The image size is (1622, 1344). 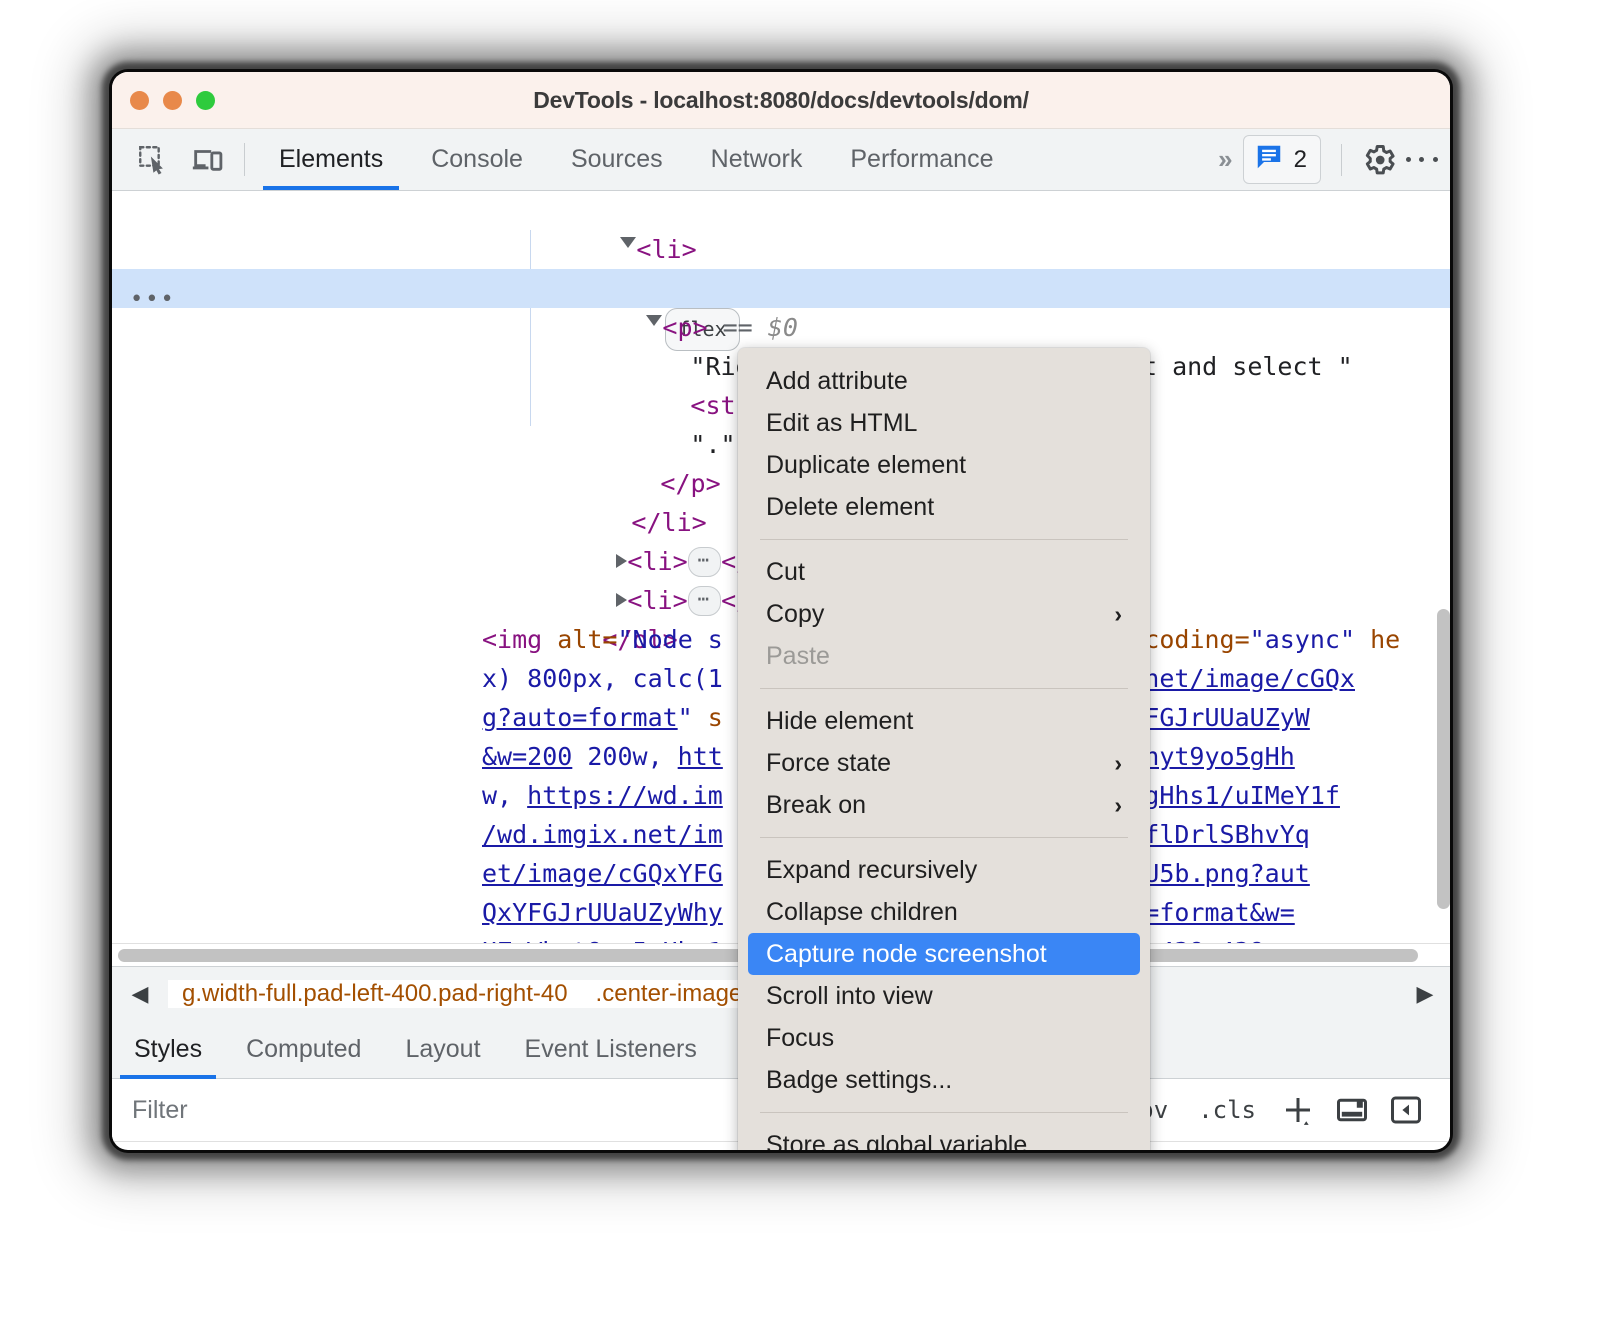 I want to click on tab-layout-label: Layout, so click(x=443, y=1049).